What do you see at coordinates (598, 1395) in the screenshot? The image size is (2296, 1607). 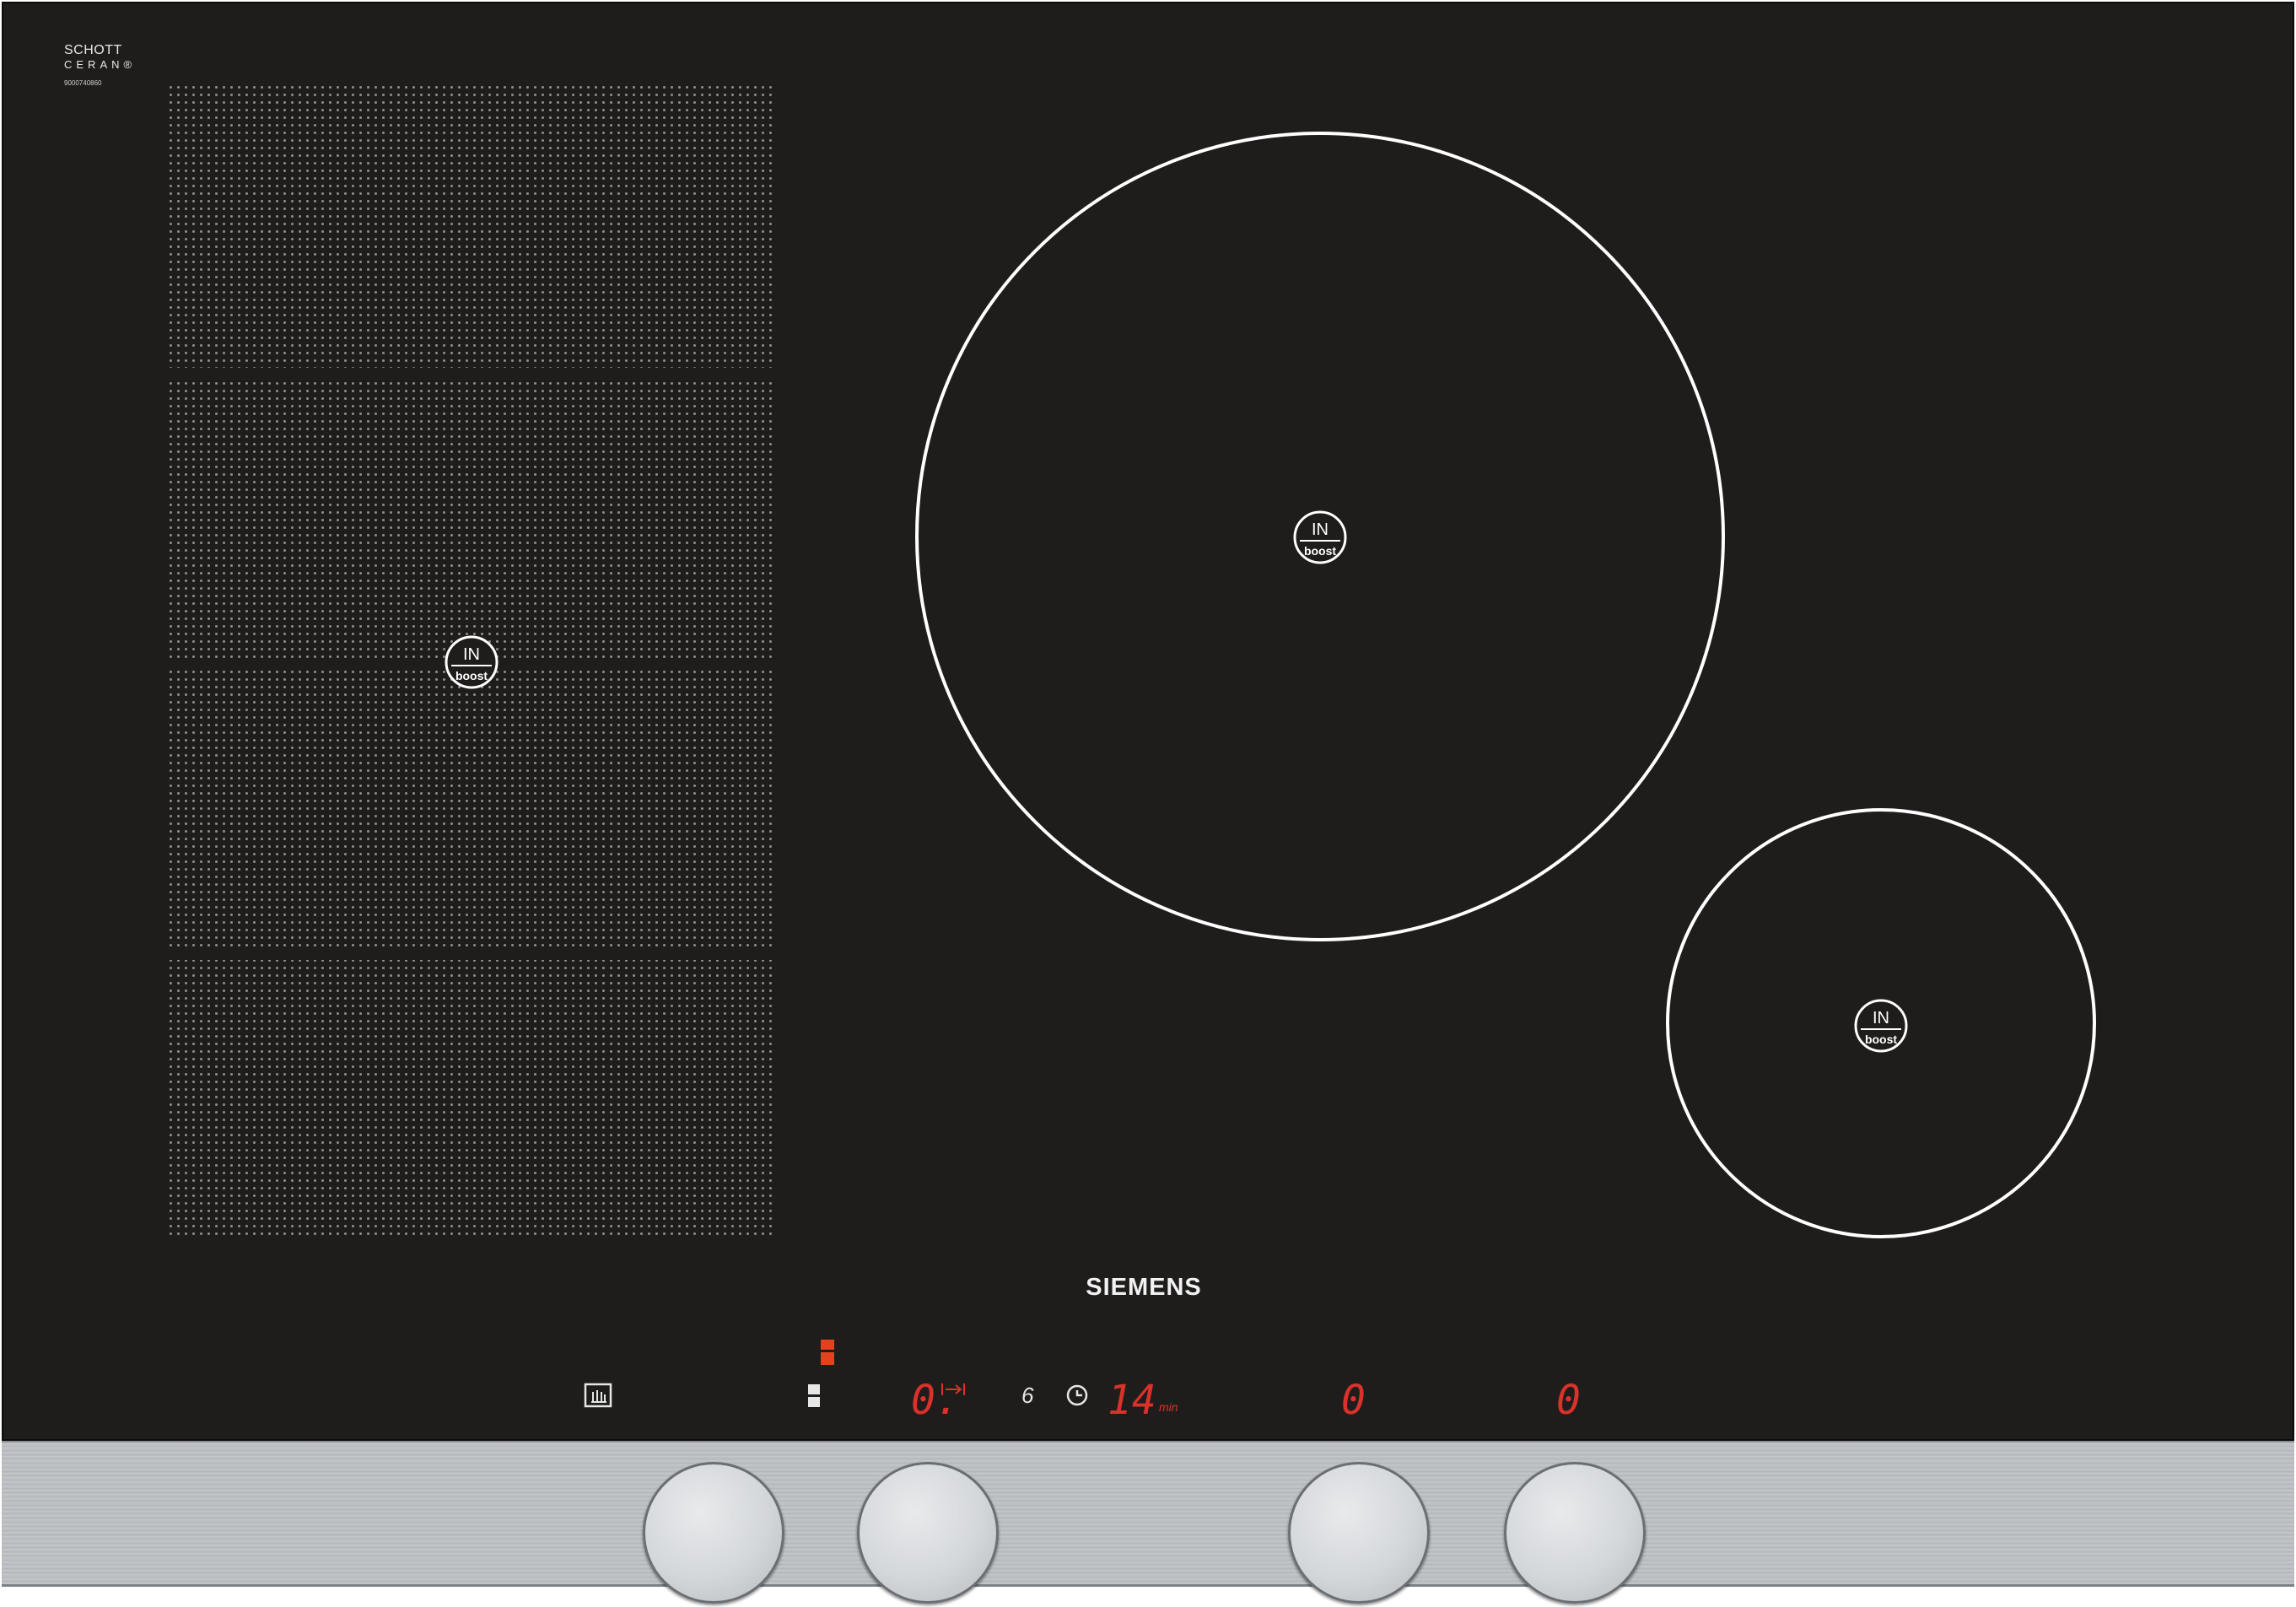 I see `child-lock-icon` at bounding box center [598, 1395].